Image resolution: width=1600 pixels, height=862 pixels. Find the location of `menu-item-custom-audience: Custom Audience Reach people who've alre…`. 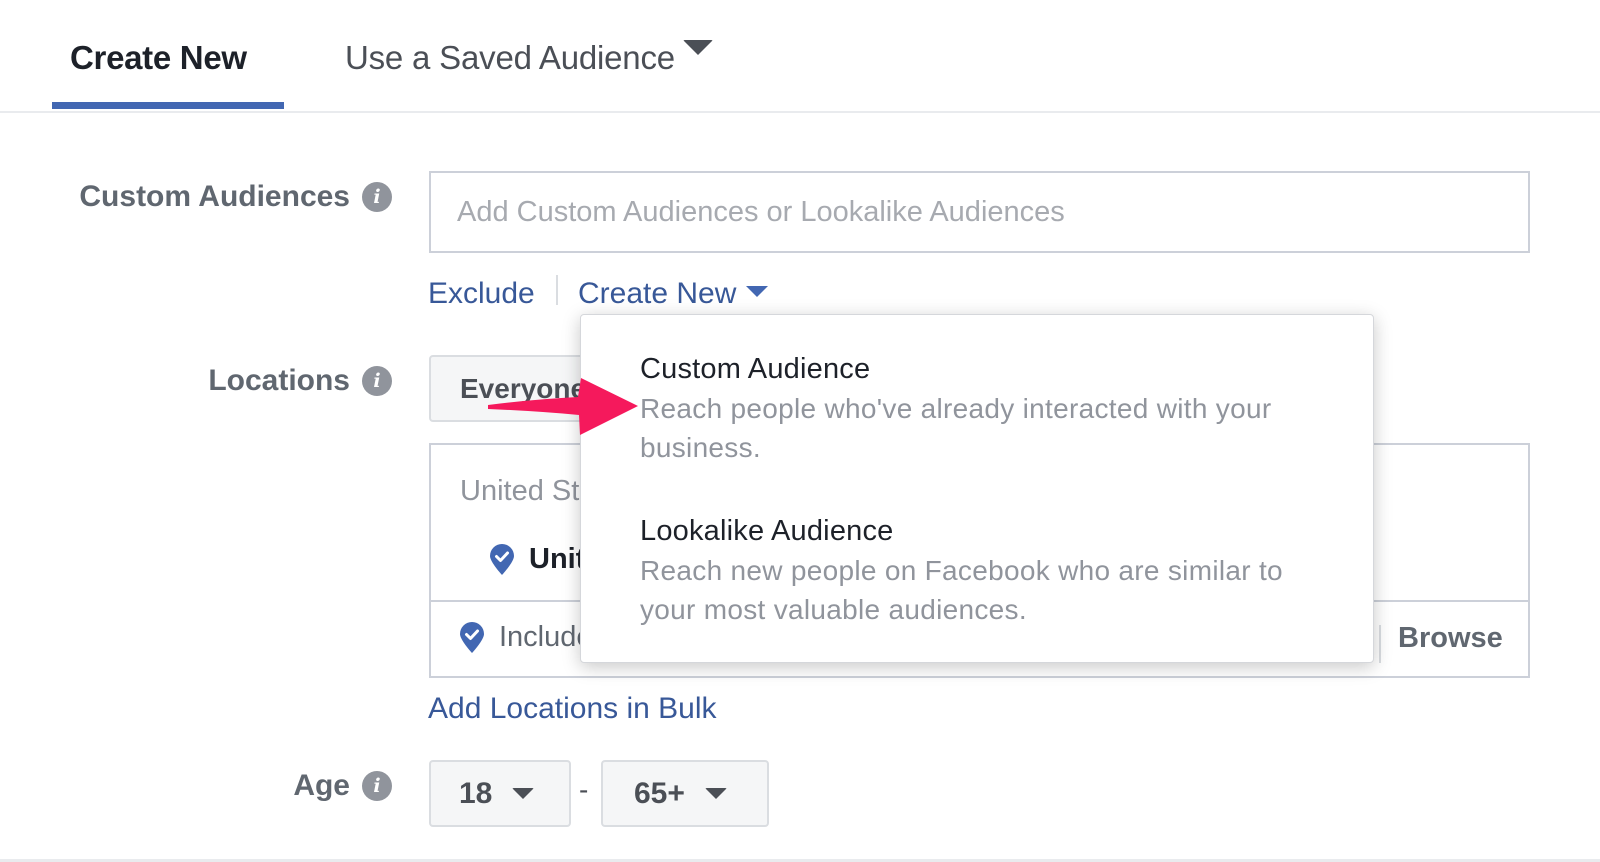

menu-item-custom-audience: Custom Audience Reach people who've alre… is located at coordinates (990, 409).